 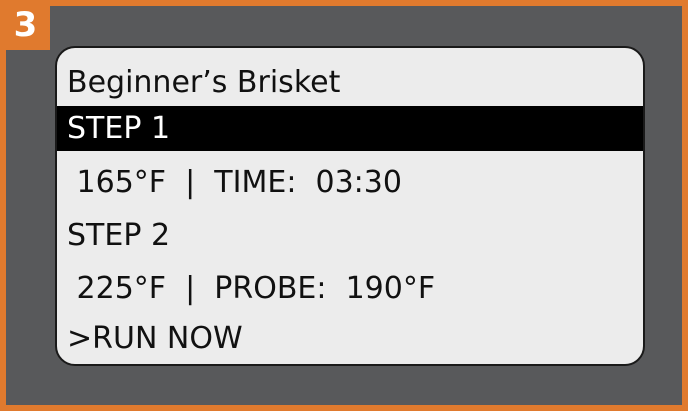 What do you see at coordinates (350, 182) in the screenshot?
I see `step-1-settings: 165°F | TIME: 03:30` at bounding box center [350, 182].